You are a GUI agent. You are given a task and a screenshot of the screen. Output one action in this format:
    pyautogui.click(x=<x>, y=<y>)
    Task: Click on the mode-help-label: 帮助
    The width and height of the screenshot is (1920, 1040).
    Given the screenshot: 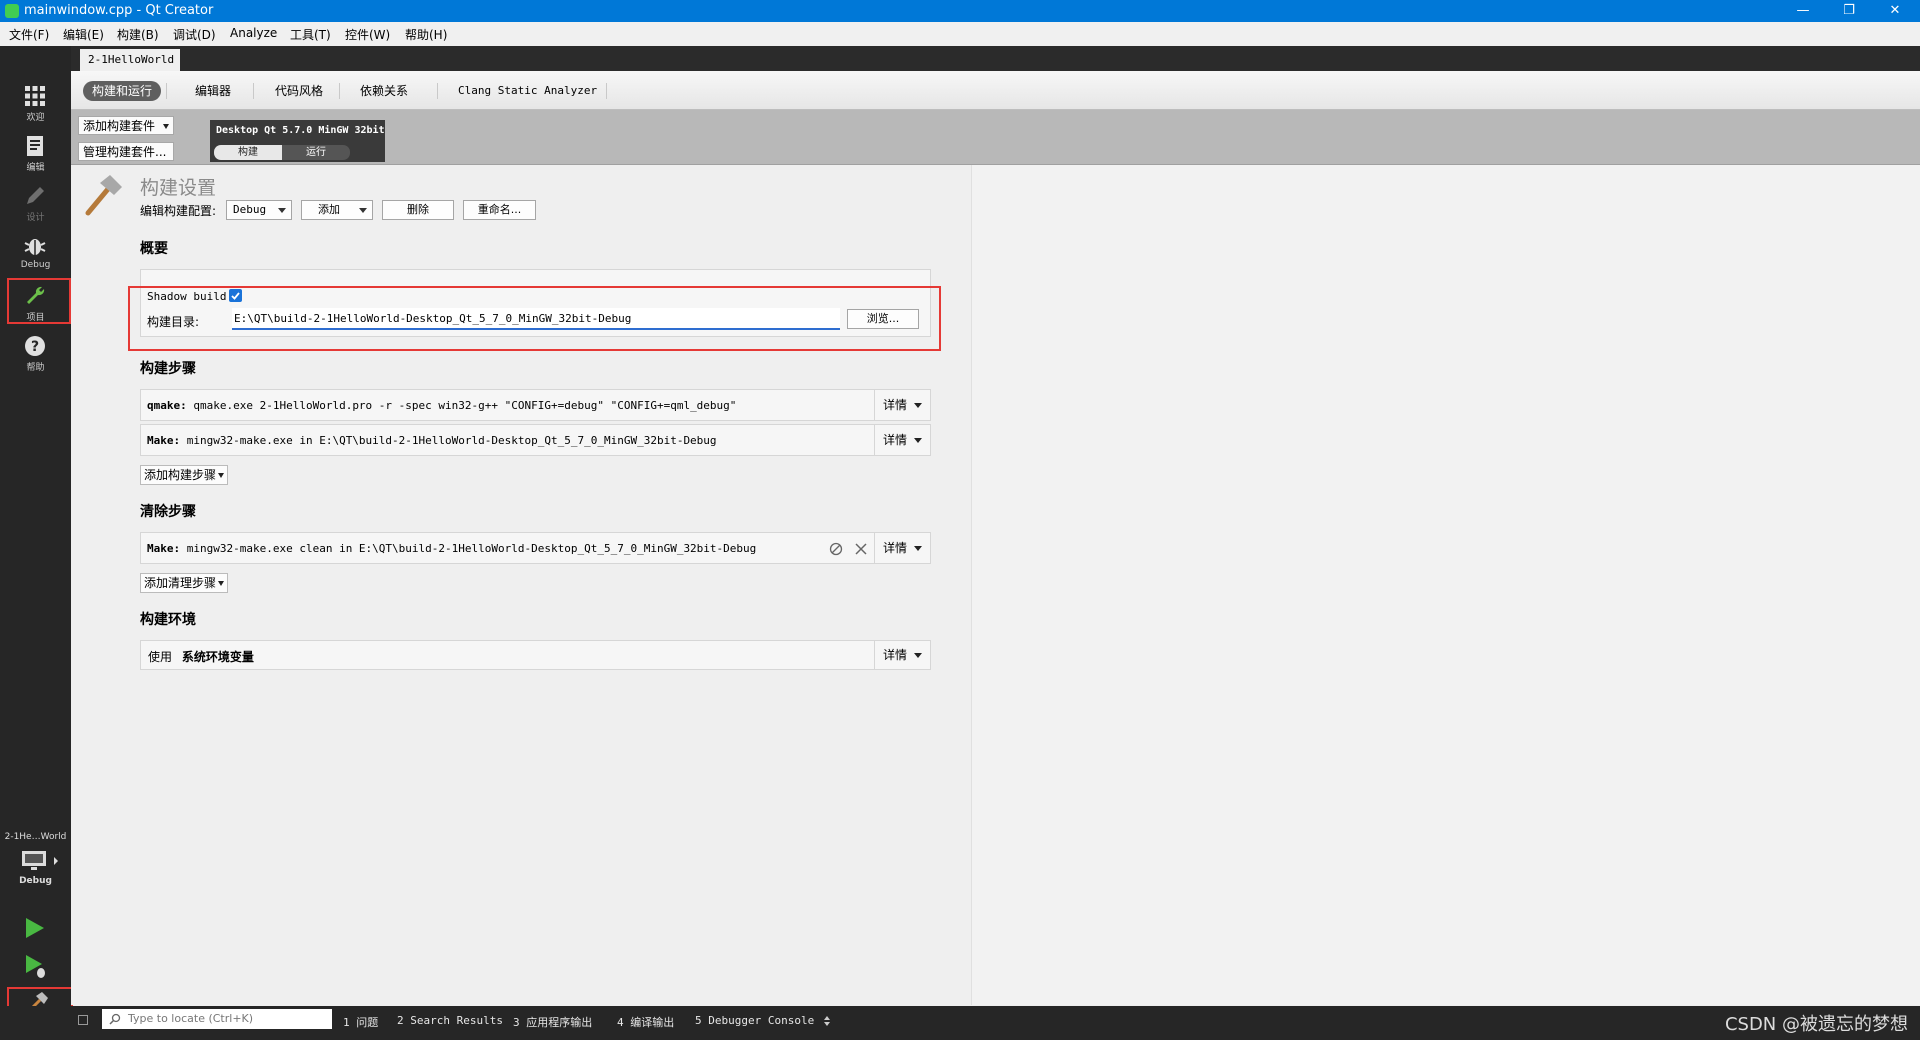 What is the action you would take?
    pyautogui.click(x=35, y=368)
    